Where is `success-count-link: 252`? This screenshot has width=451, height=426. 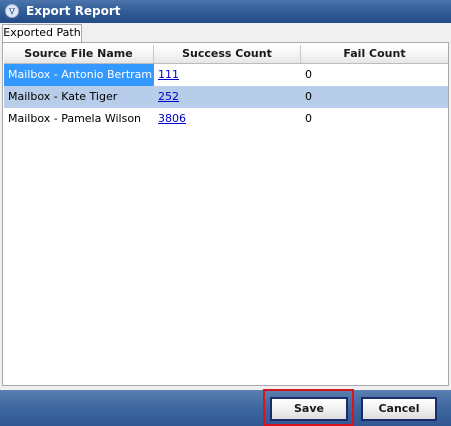 success-count-link: 252 is located at coordinates (168, 96).